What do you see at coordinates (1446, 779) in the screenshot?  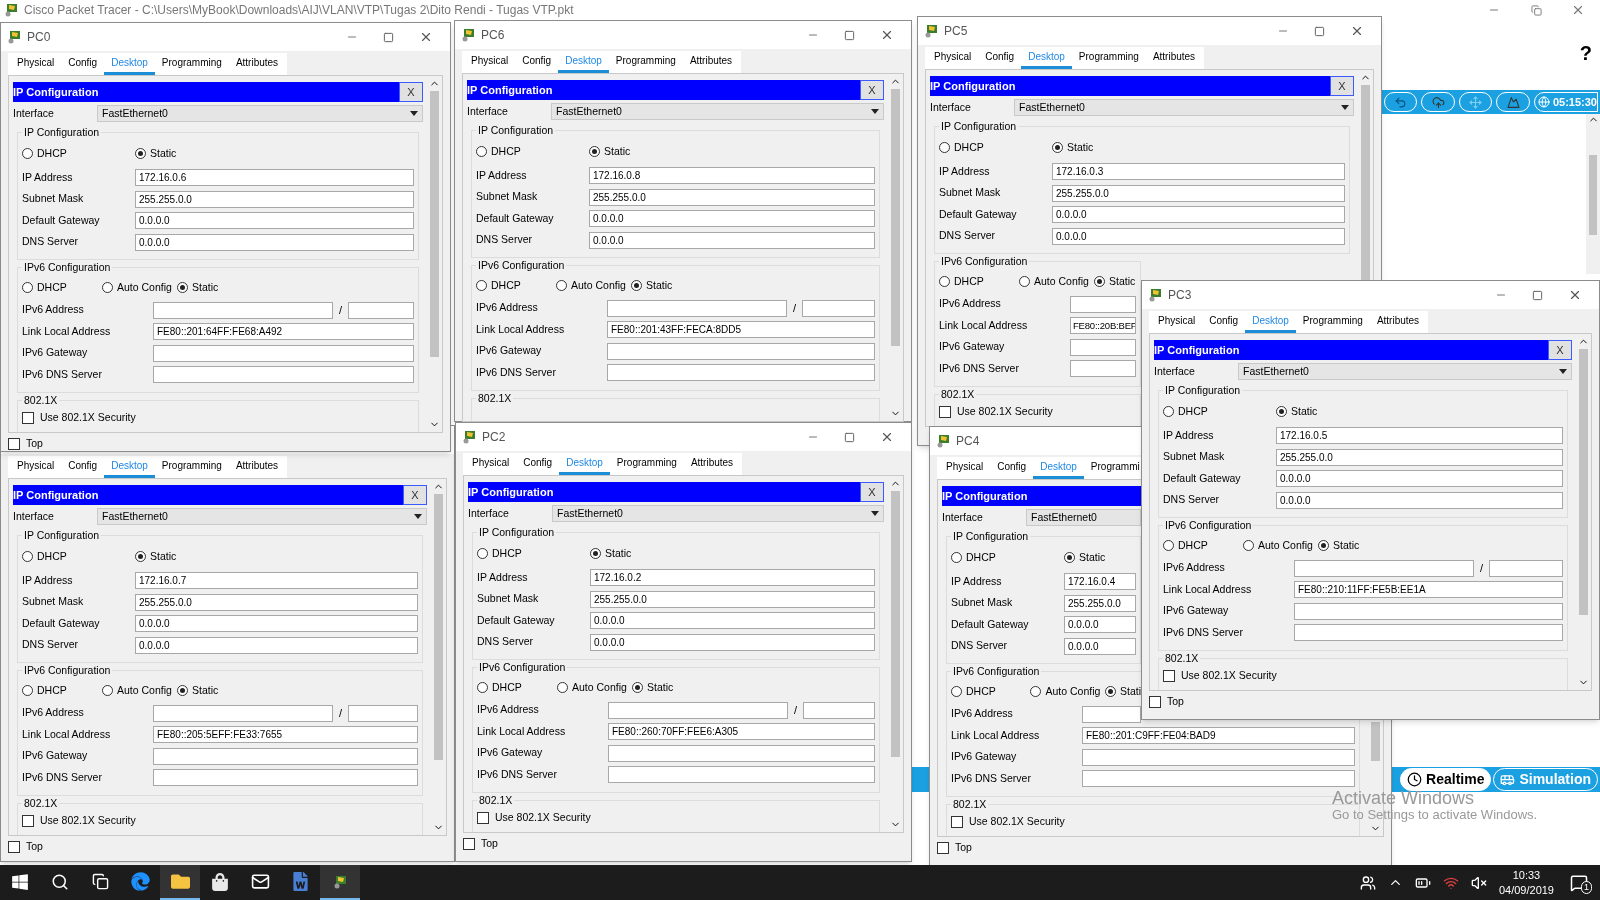 I see `mode-button: Realtime` at bounding box center [1446, 779].